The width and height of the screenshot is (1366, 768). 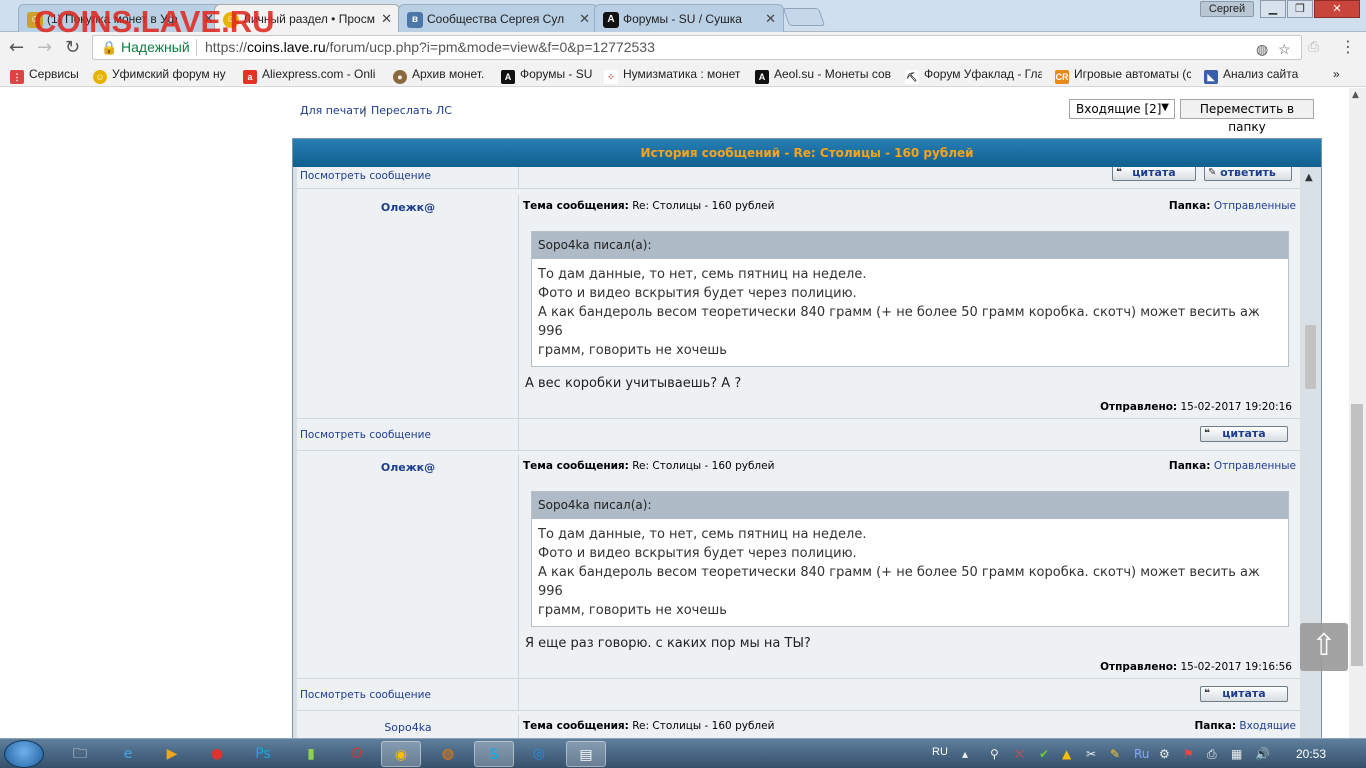 I want to click on tab-title: Сообщества Сергея Сул, so click(x=496, y=19).